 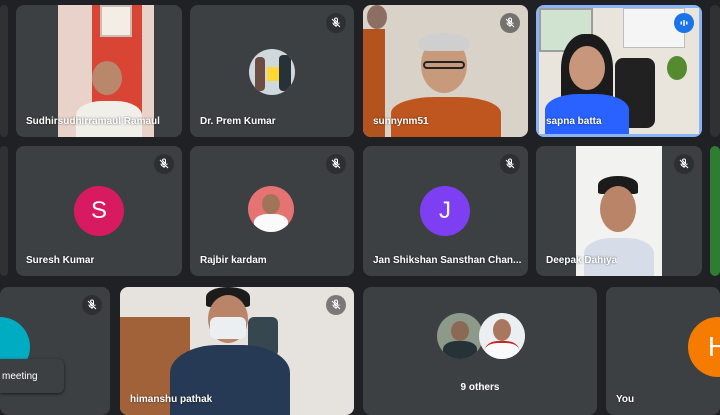 What do you see at coordinates (237, 351) in the screenshot?
I see `participant-tile-himanshu-pathak: himanshu pathak` at bounding box center [237, 351].